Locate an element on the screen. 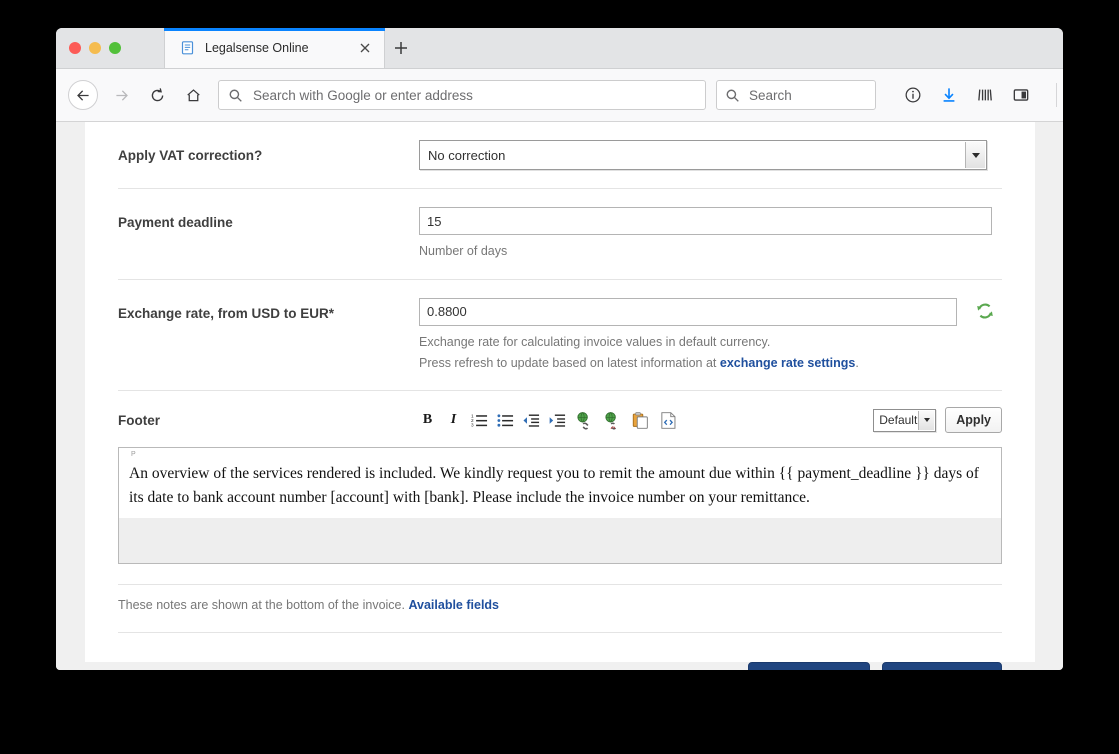 Image resolution: width=1119 pixels, height=754 pixels. window-controls is located at coordinates (95, 48).